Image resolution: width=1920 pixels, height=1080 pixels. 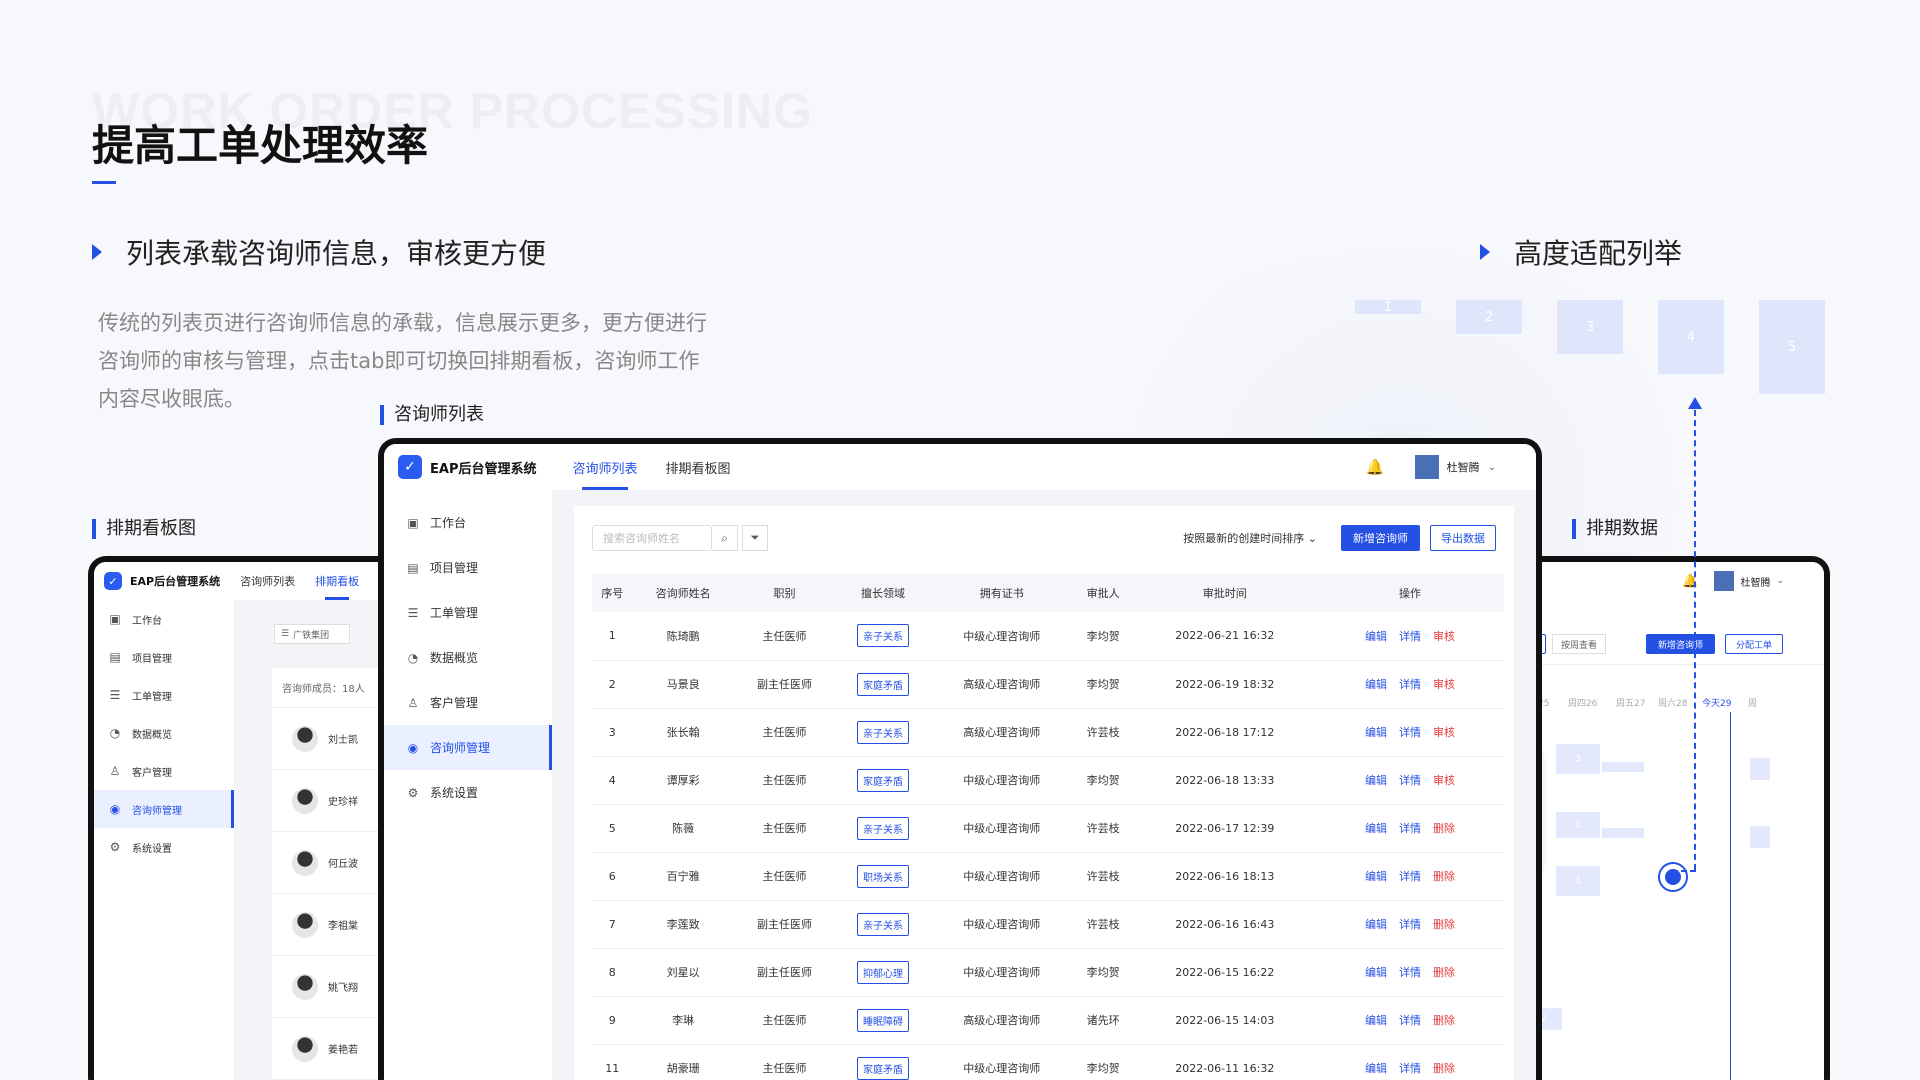 I want to click on table-cell: 陈薇, so click(x=683, y=828).